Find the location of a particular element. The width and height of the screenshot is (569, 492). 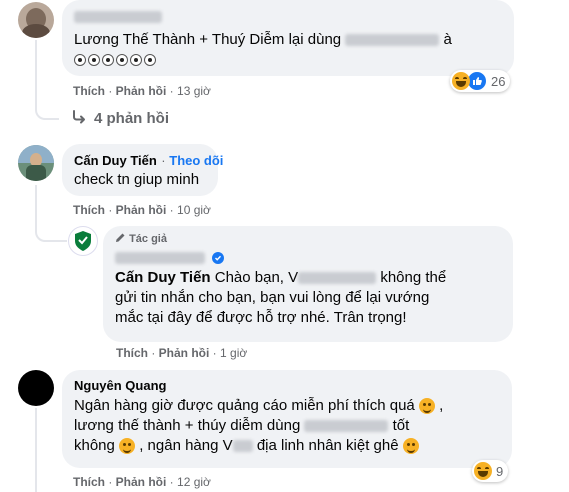

reply-author-blurred is located at coordinates (170, 258).